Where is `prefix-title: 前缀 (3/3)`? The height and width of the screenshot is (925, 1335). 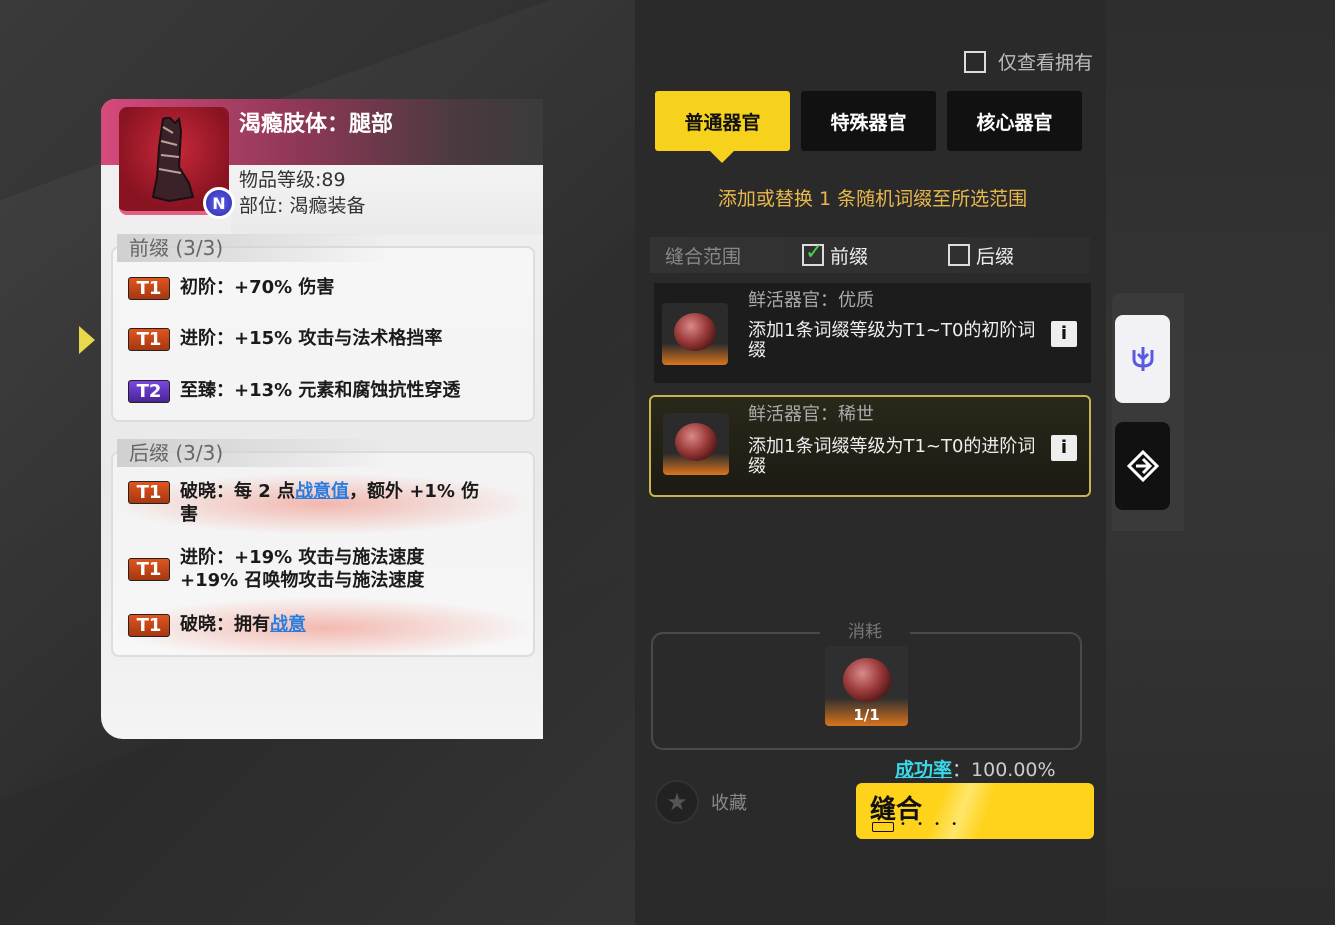 prefix-title: 前缀 (3/3) is located at coordinates (254, 248).